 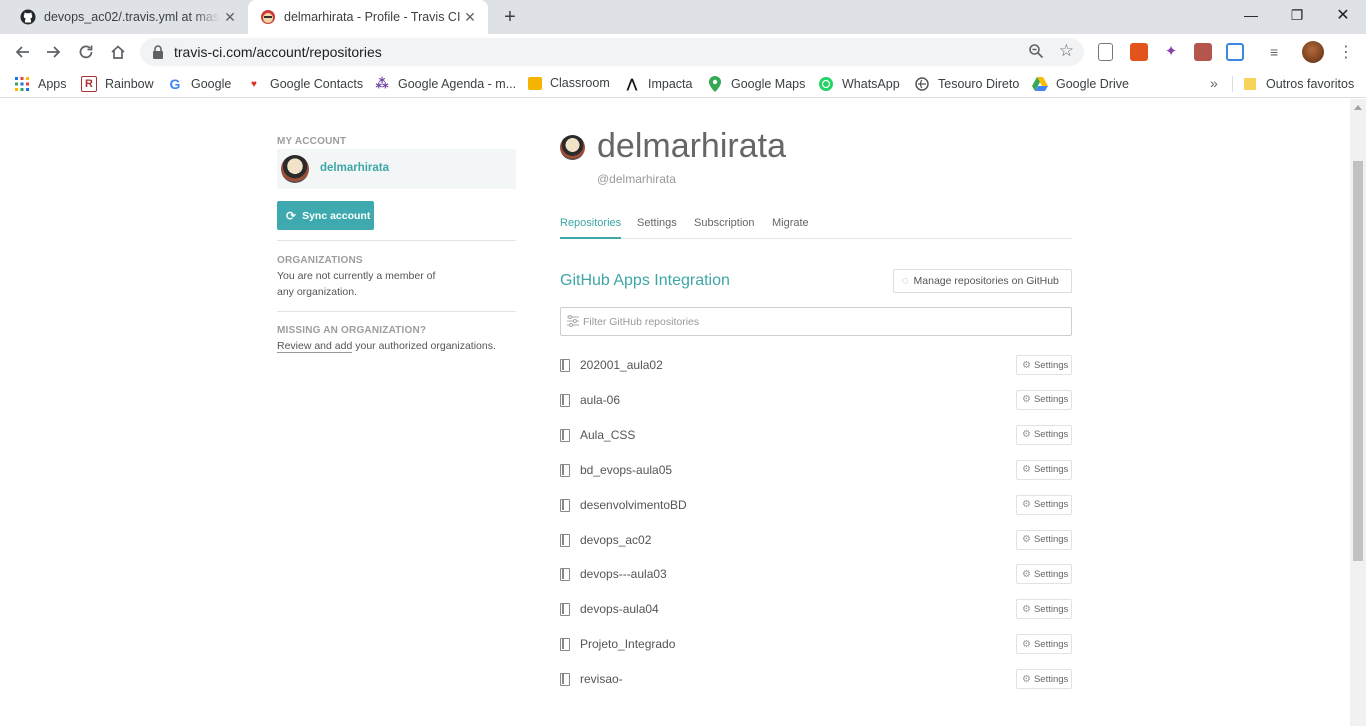 What do you see at coordinates (826, 84) in the screenshot?
I see `whatsapp-icon` at bounding box center [826, 84].